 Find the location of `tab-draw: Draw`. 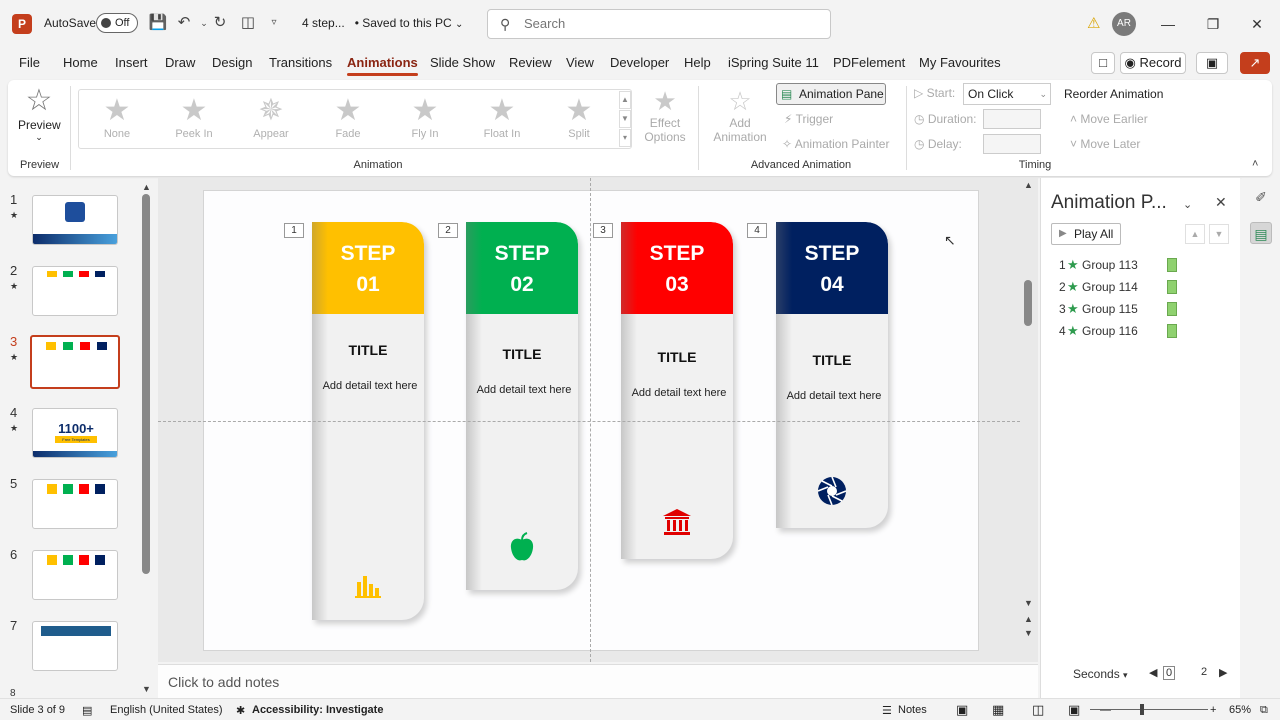

tab-draw: Draw is located at coordinates (180, 62).